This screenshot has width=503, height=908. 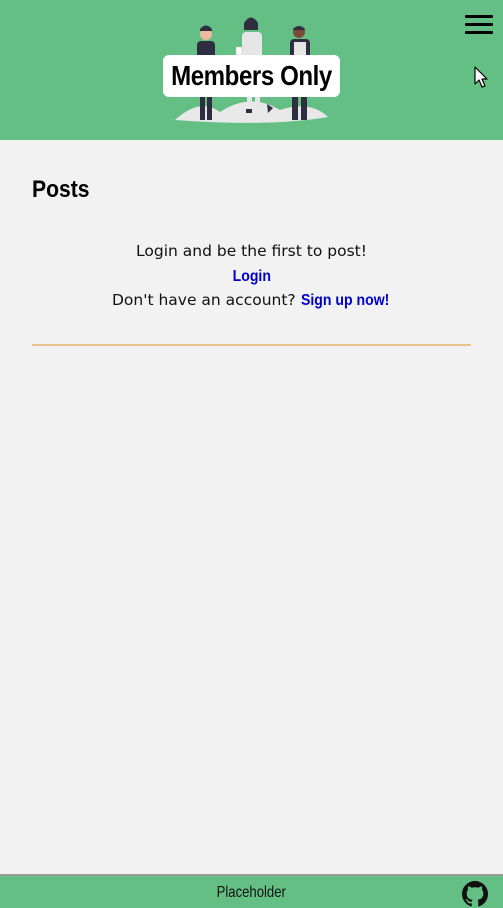 I want to click on signup-prompt-line: Don't have an account? Sign up now!, so click(x=251, y=300).